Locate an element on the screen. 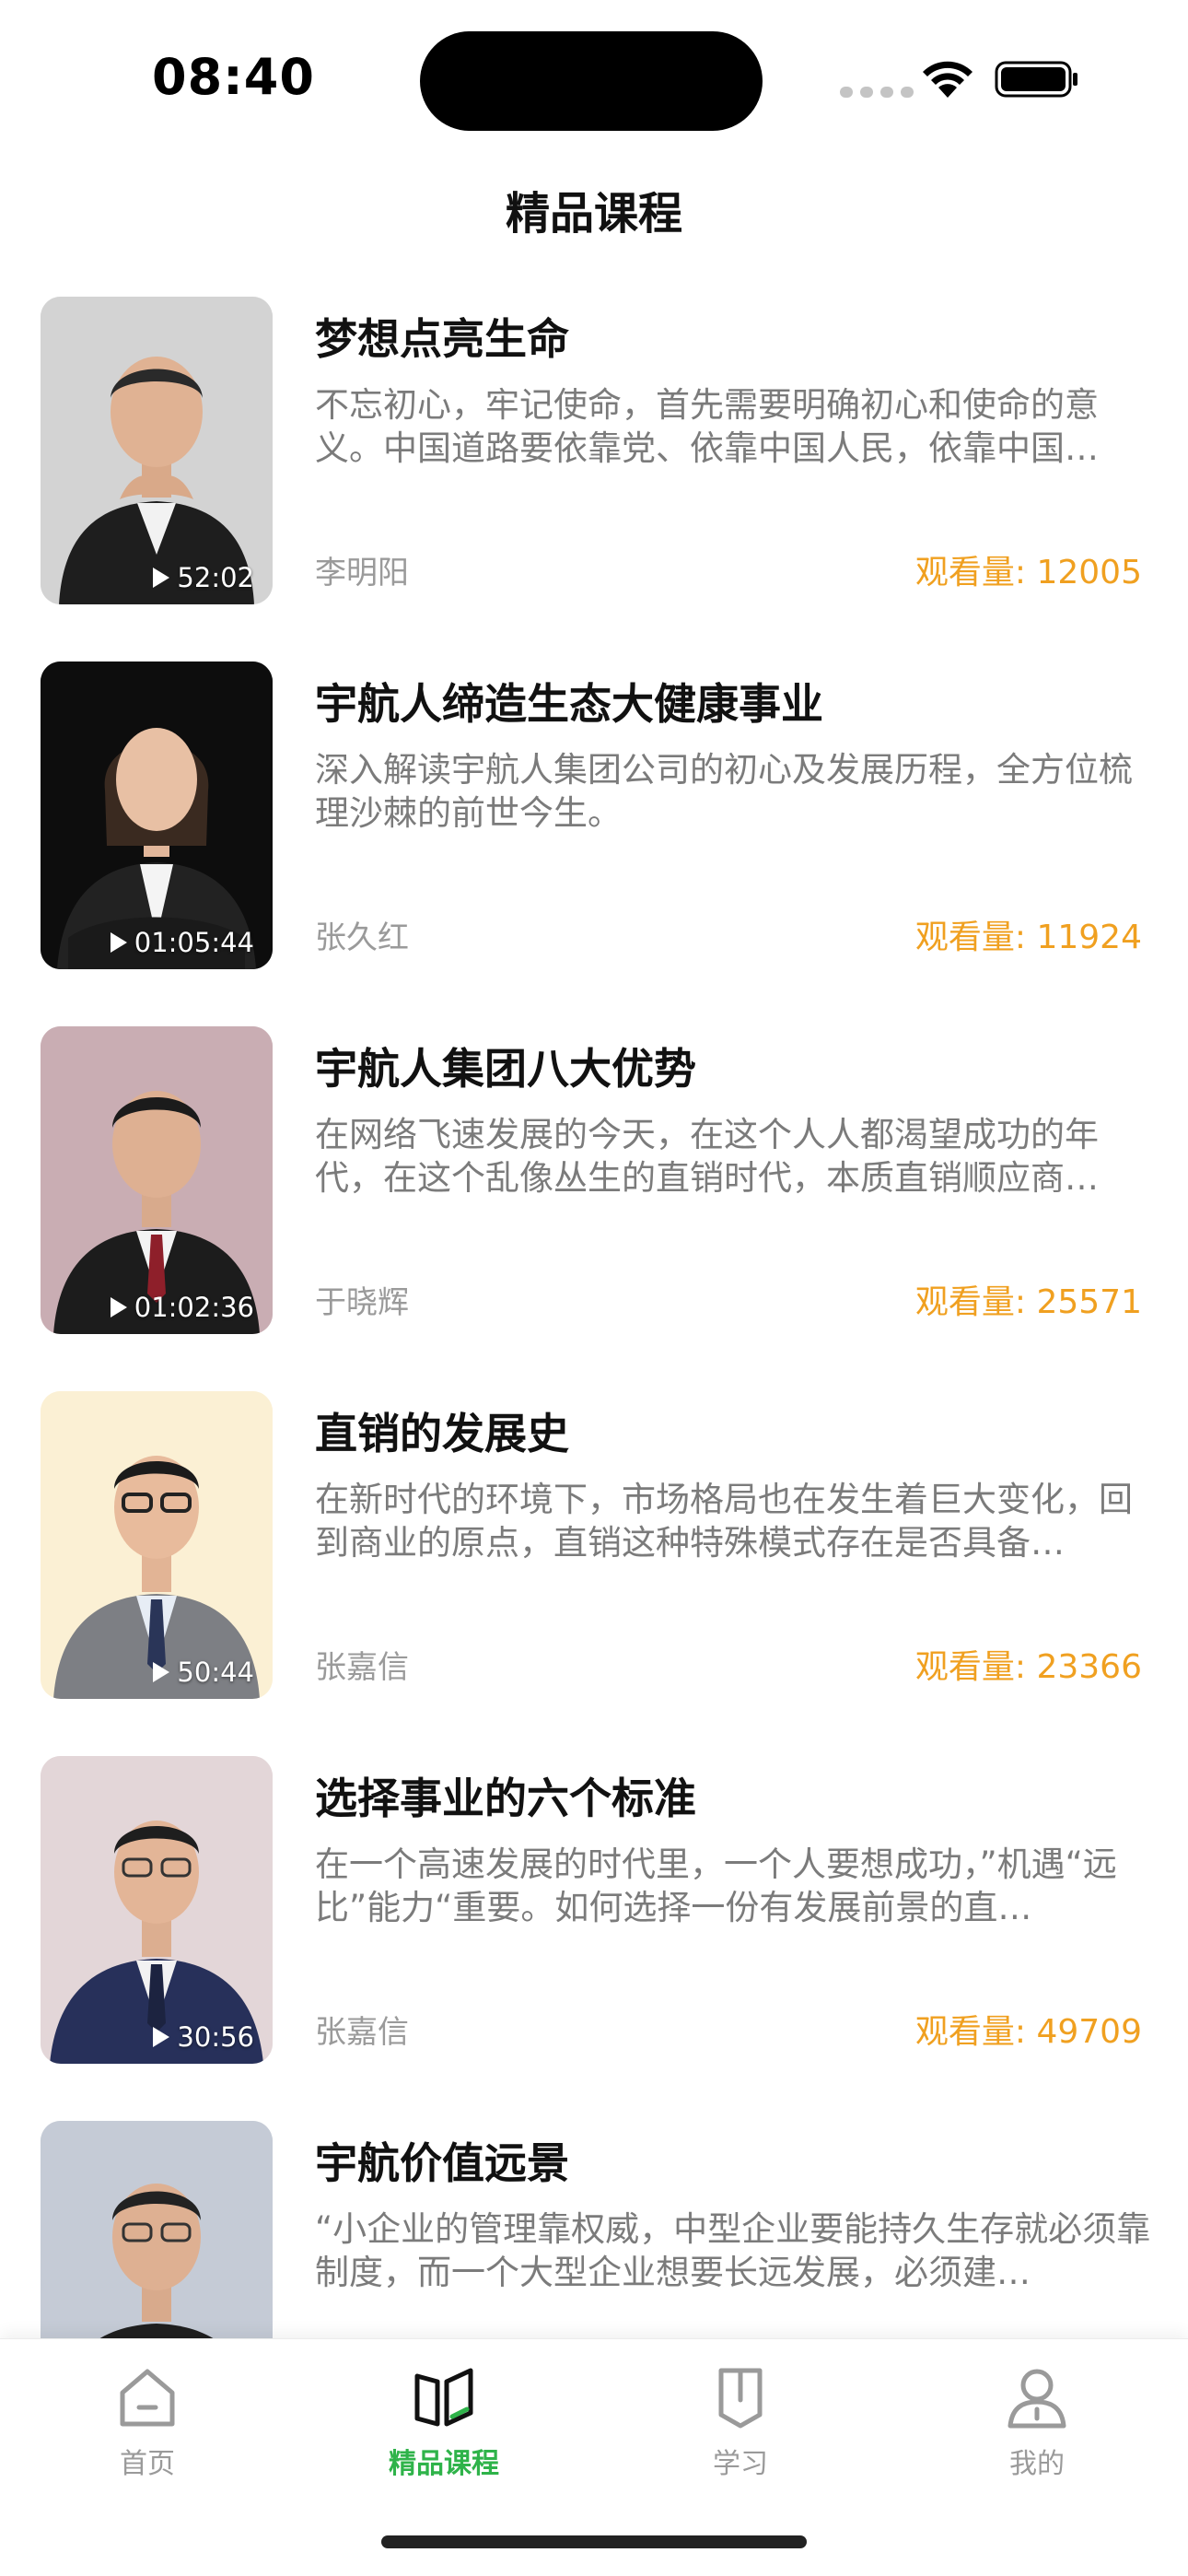  tab-label: 学习 is located at coordinates (740, 2464).